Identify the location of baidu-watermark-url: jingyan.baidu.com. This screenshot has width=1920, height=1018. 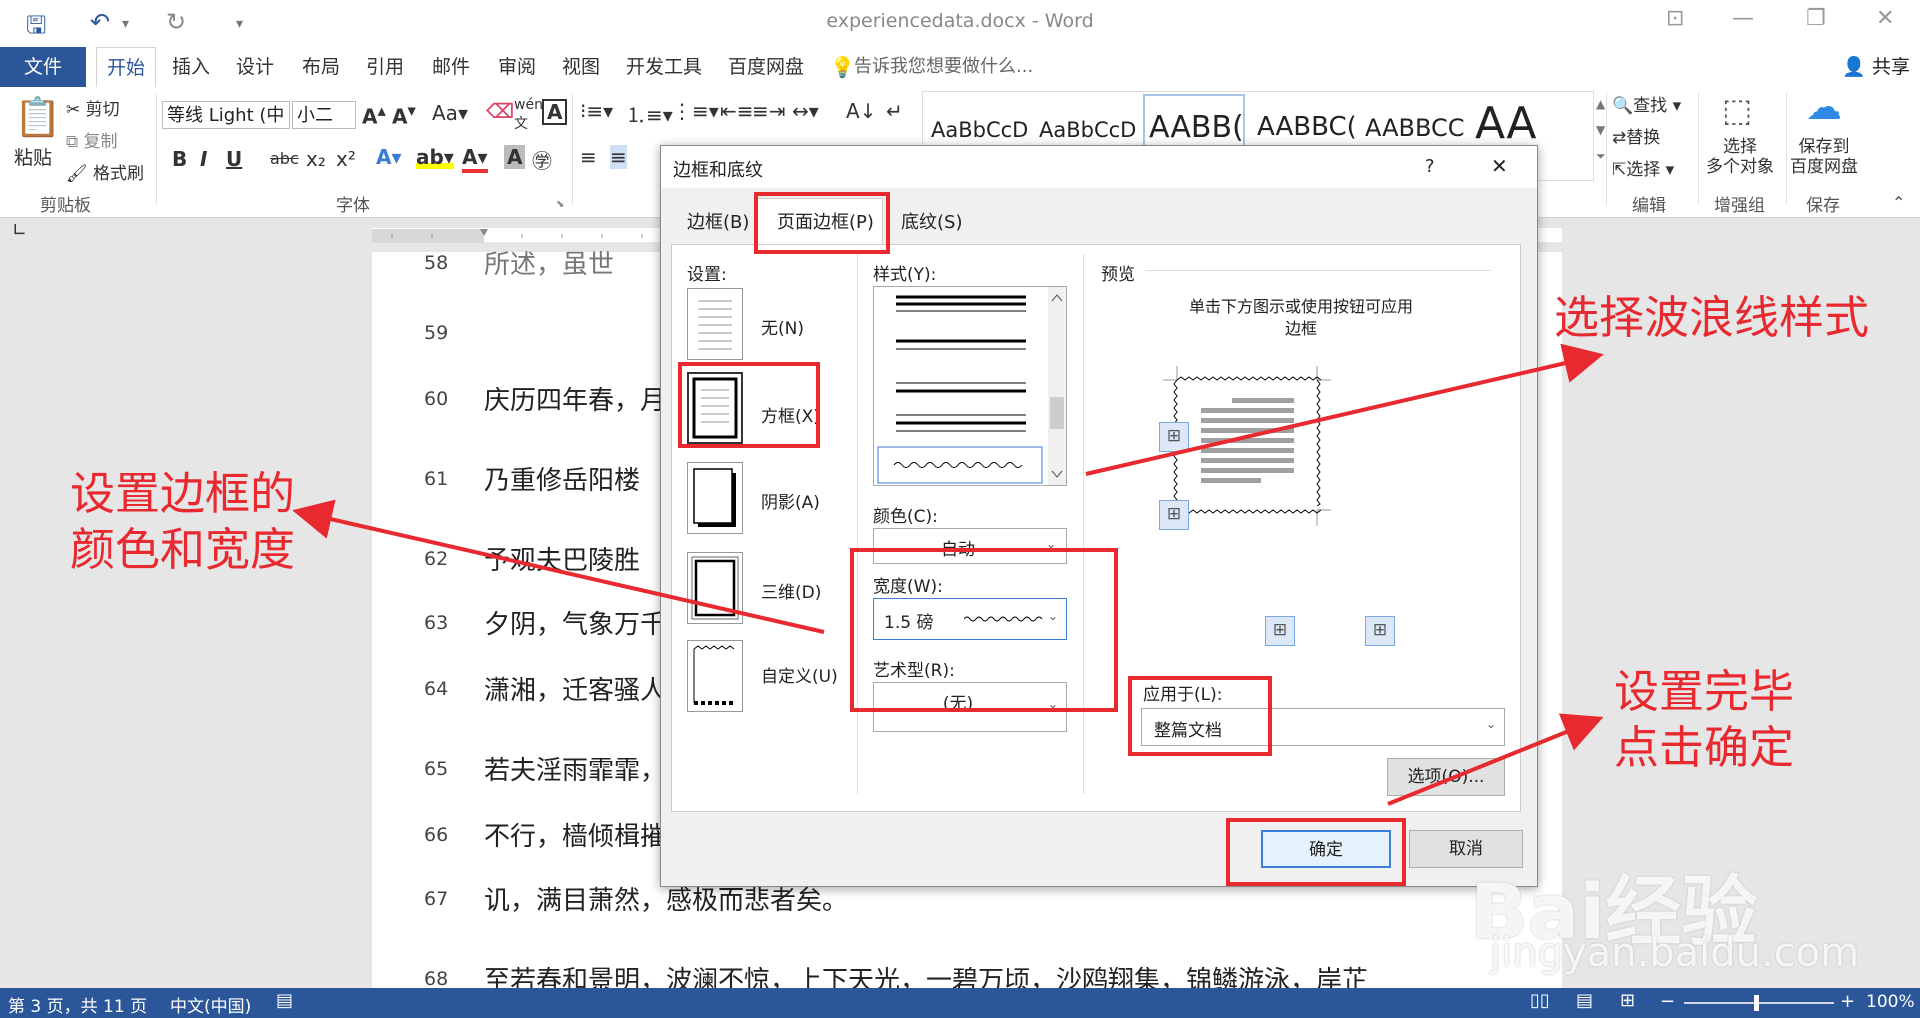
(1675, 953).